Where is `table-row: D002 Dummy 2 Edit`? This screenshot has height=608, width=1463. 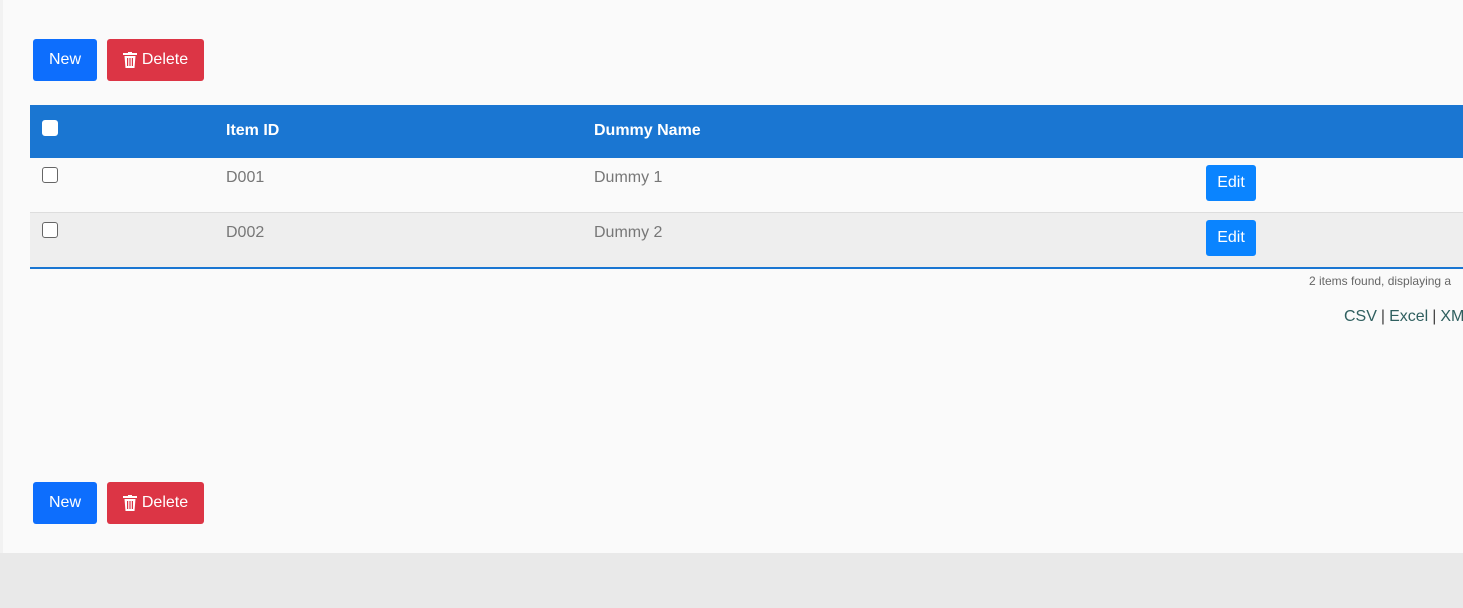 table-row: D002 Dummy 2 Edit is located at coordinates (746, 241).